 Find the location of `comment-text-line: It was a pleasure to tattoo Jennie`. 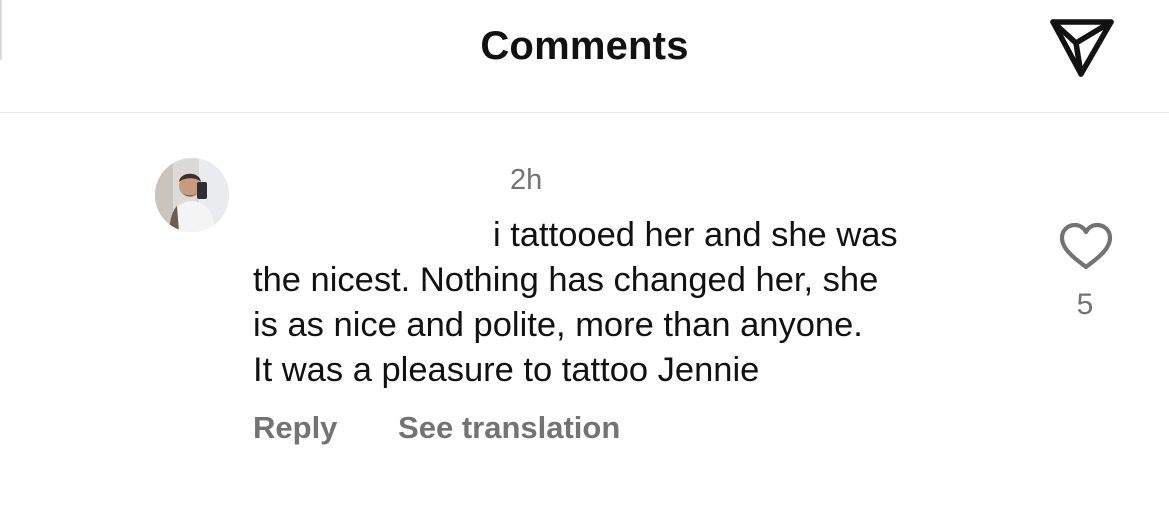

comment-text-line: It was a pleasure to tattoo Jennie is located at coordinates (506, 370).